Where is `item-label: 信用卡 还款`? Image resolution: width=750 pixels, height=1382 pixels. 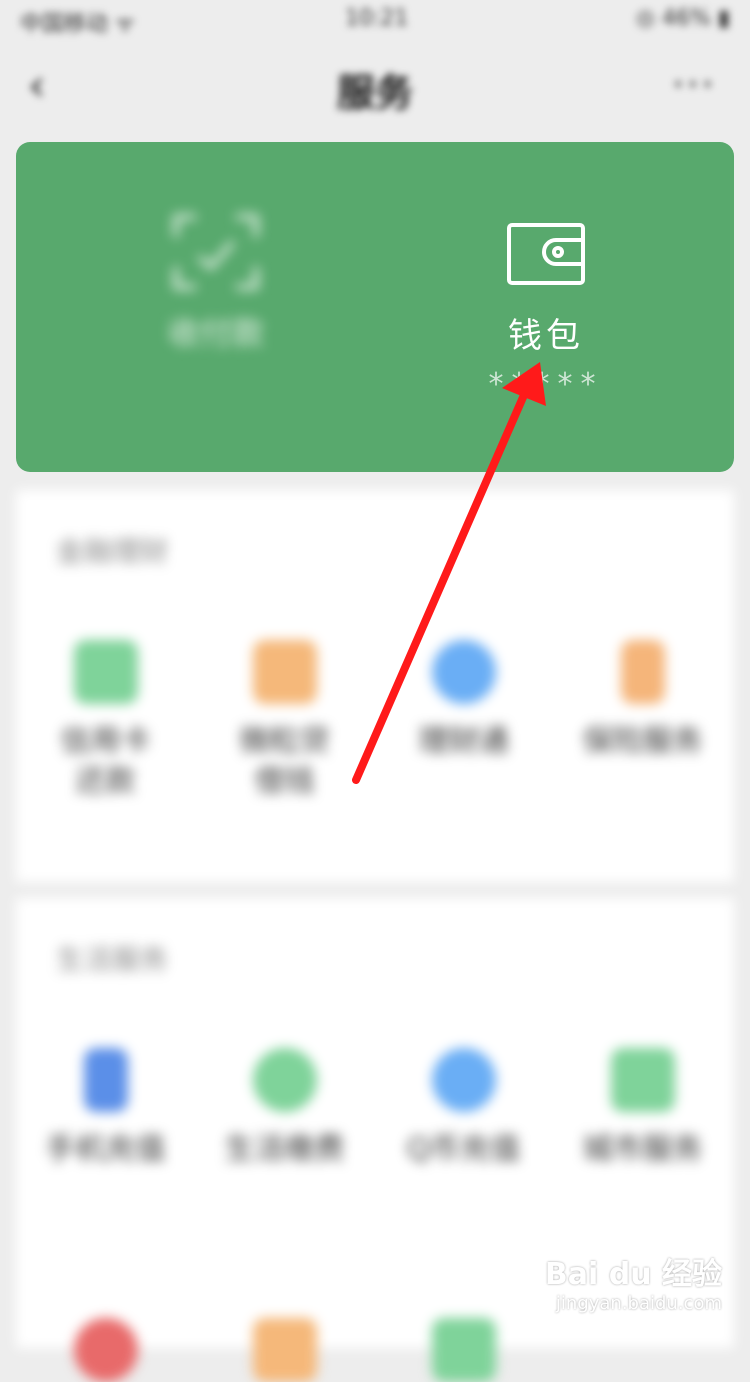 item-label: 信用卡 还款 is located at coordinates (105, 761).